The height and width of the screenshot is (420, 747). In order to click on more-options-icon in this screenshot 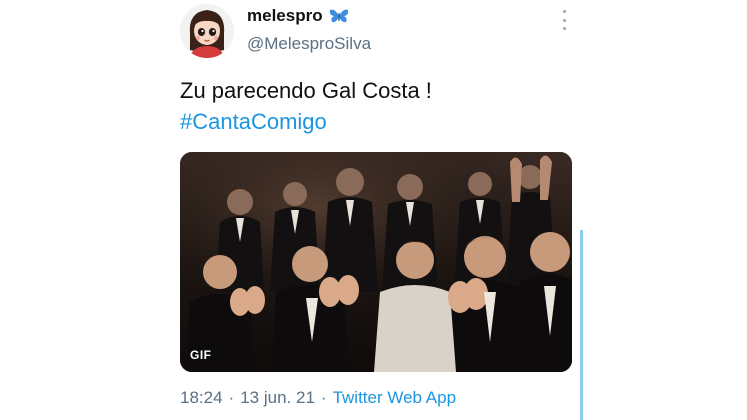, I will do `click(564, 20)`.